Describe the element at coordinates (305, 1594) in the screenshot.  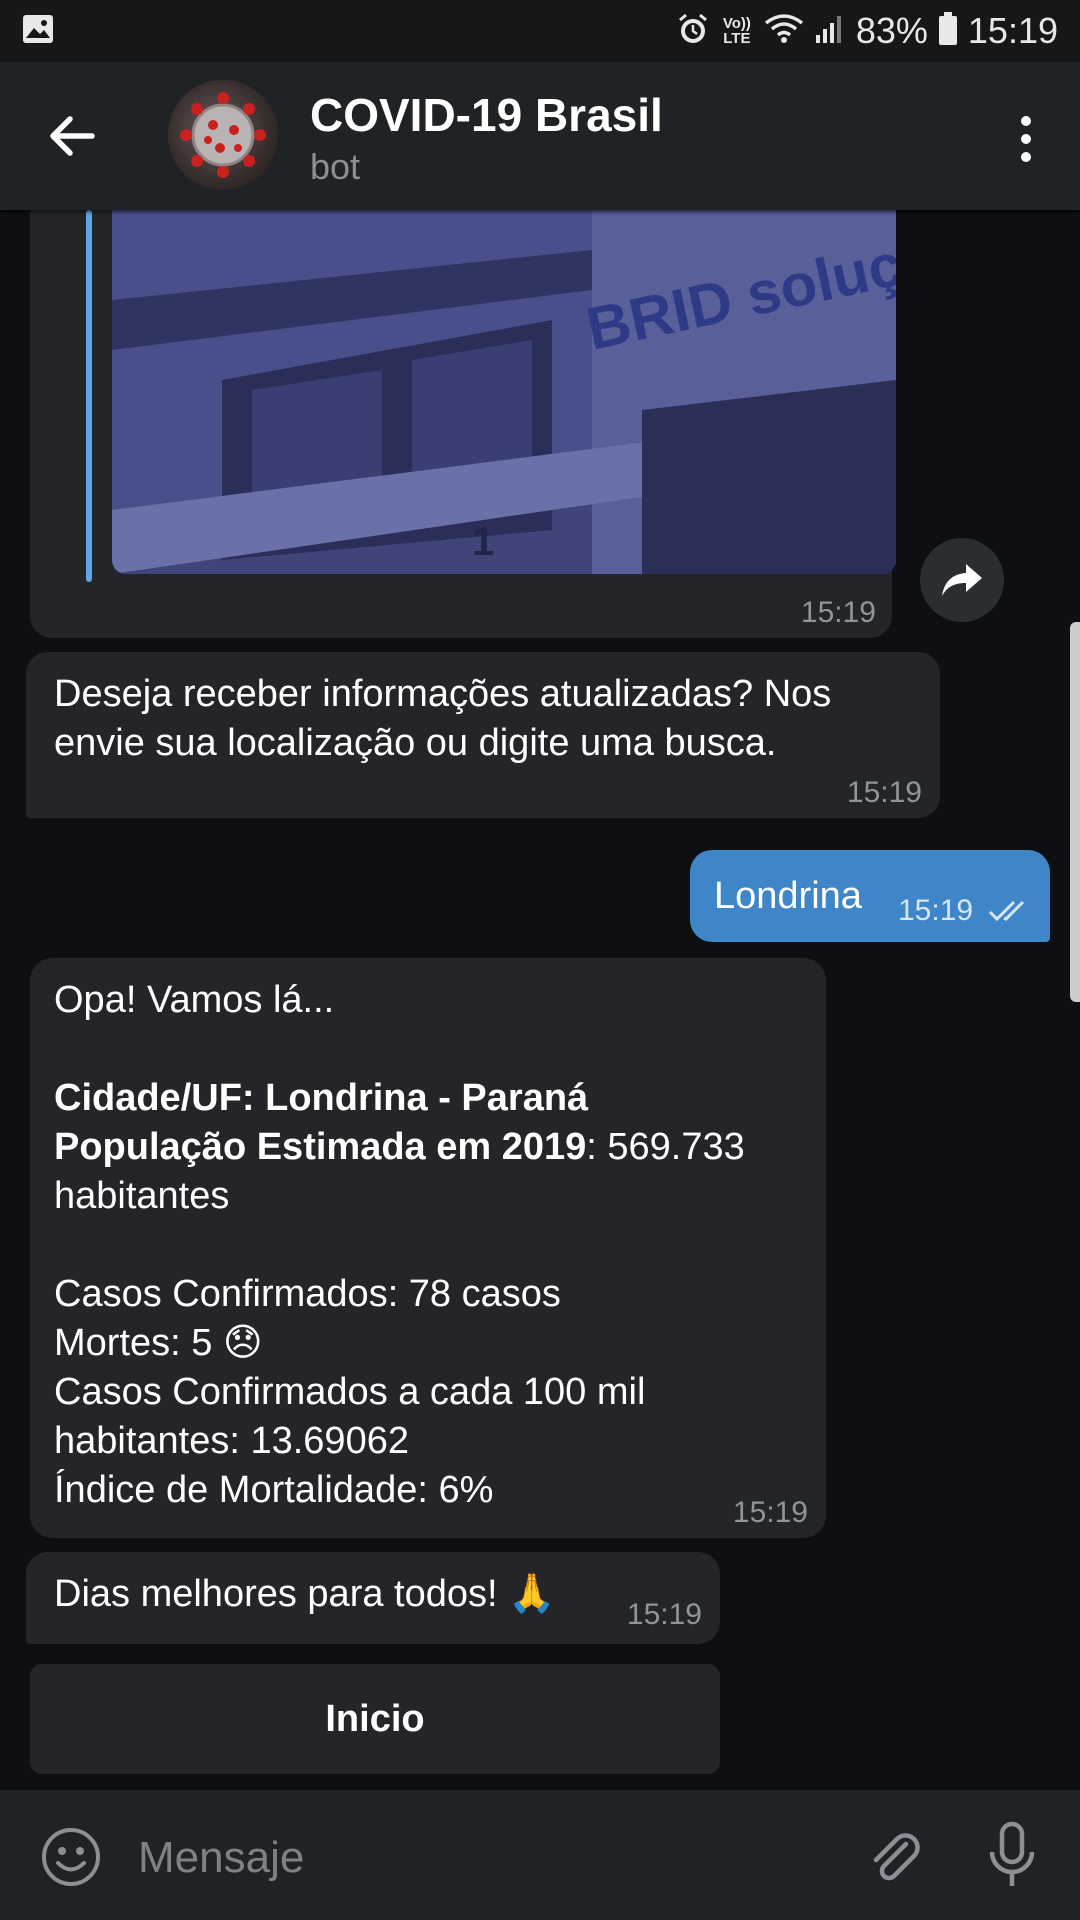
I see `message-text: Dias melhores para todos! 🙏` at that location.